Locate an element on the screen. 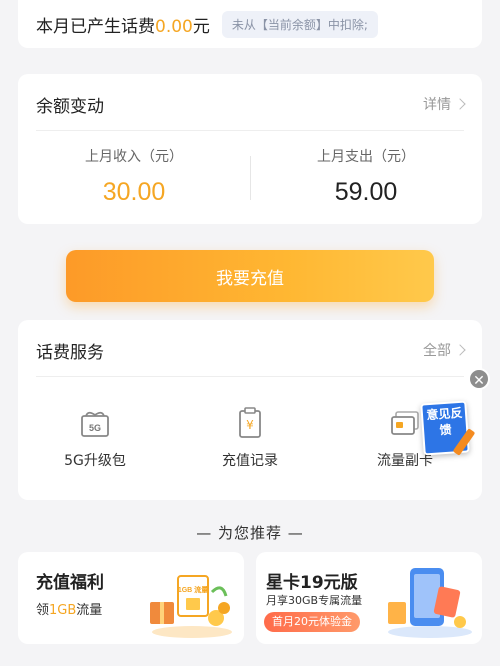 The width and height of the screenshot is (500, 666). balance-detail-link: 详情 is located at coordinates (444, 104).